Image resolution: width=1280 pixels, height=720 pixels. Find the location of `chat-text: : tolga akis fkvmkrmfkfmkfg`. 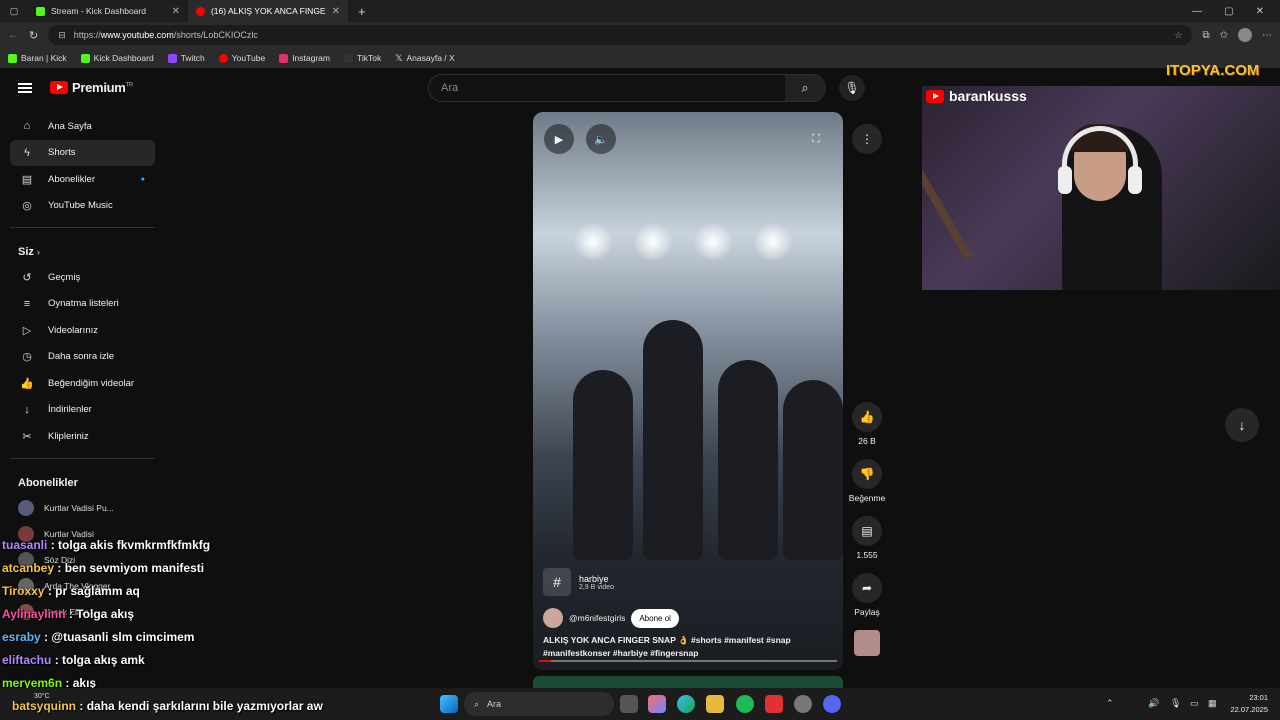

chat-text: : tolga akis fkvmkrmfkfmkfg is located at coordinates (130, 545).